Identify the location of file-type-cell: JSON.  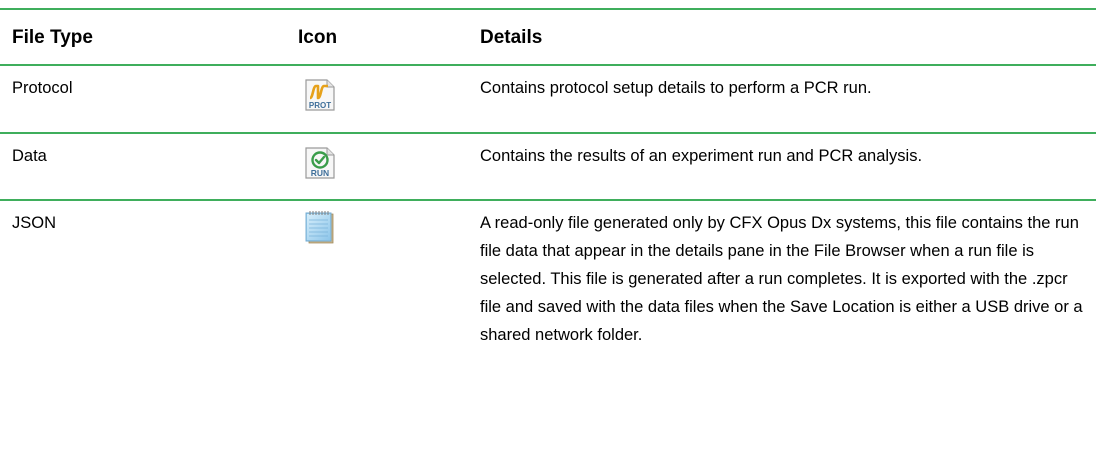
(34, 223).